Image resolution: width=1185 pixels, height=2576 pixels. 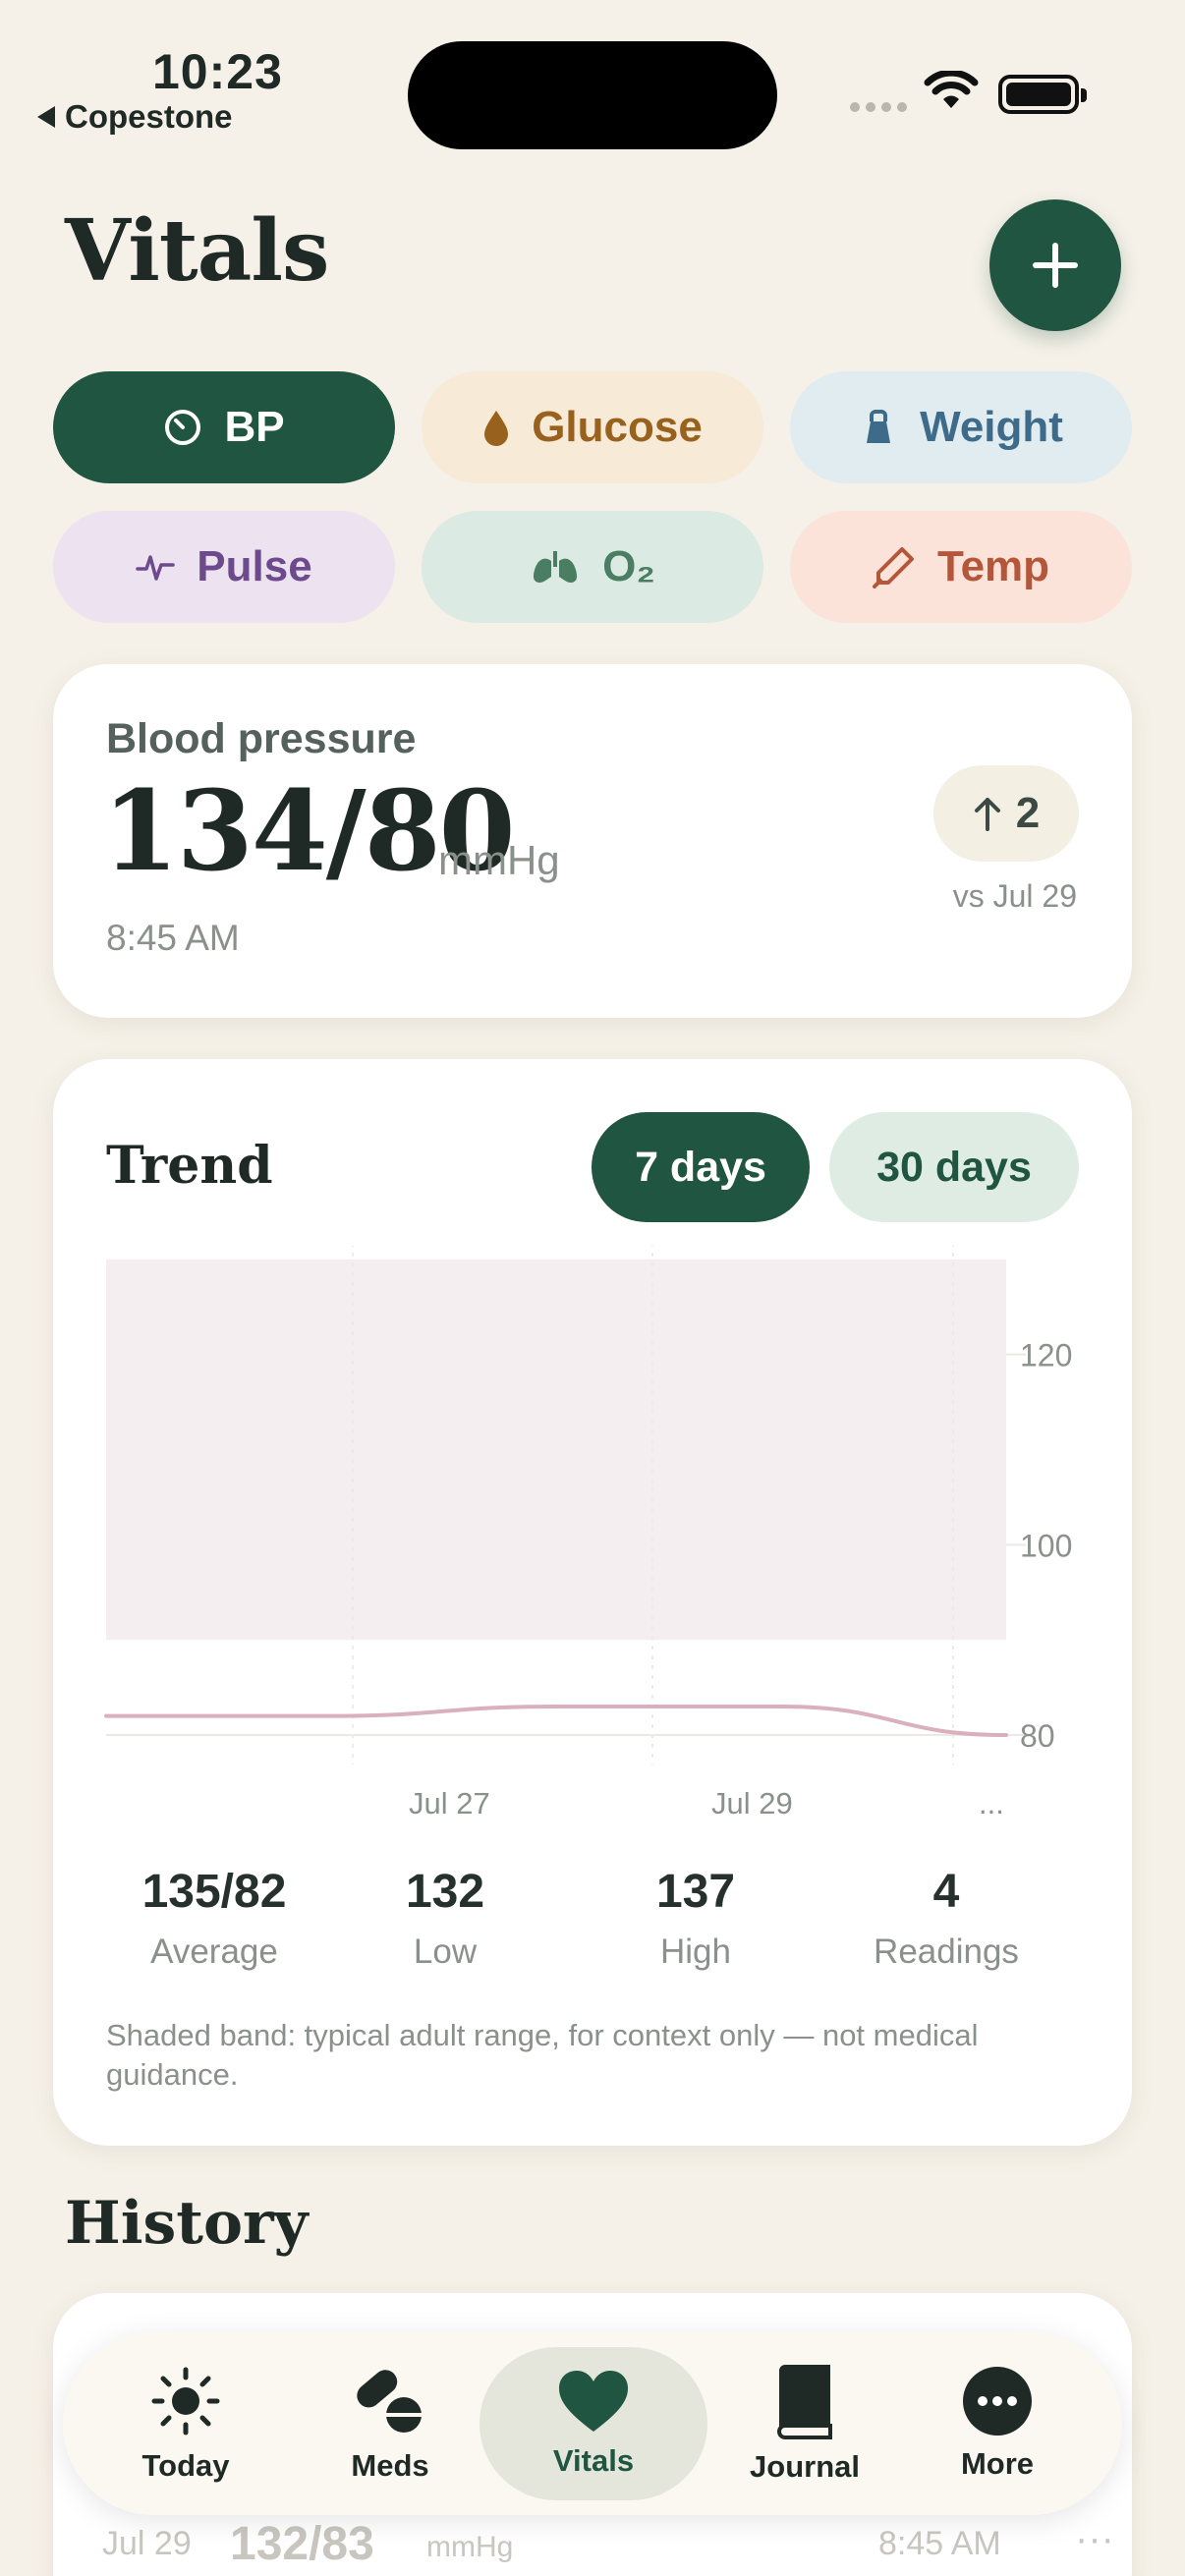 I want to click on tab-label: Meds, so click(x=390, y=2465).